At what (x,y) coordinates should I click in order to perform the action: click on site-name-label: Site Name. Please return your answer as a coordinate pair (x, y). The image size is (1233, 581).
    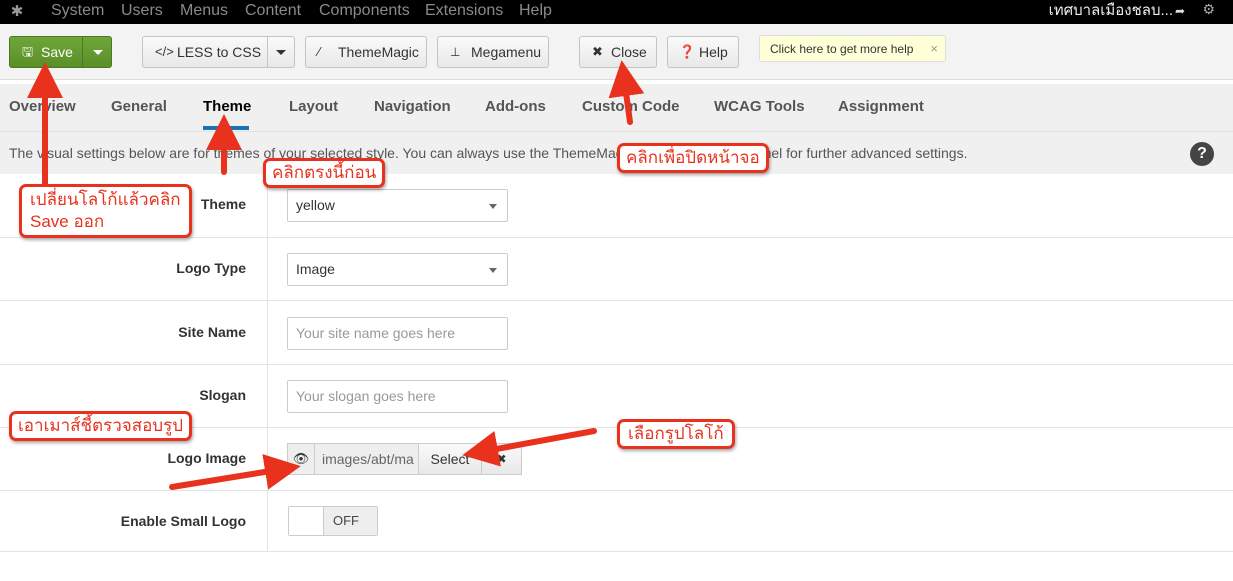
    Looking at the image, I should click on (212, 332).